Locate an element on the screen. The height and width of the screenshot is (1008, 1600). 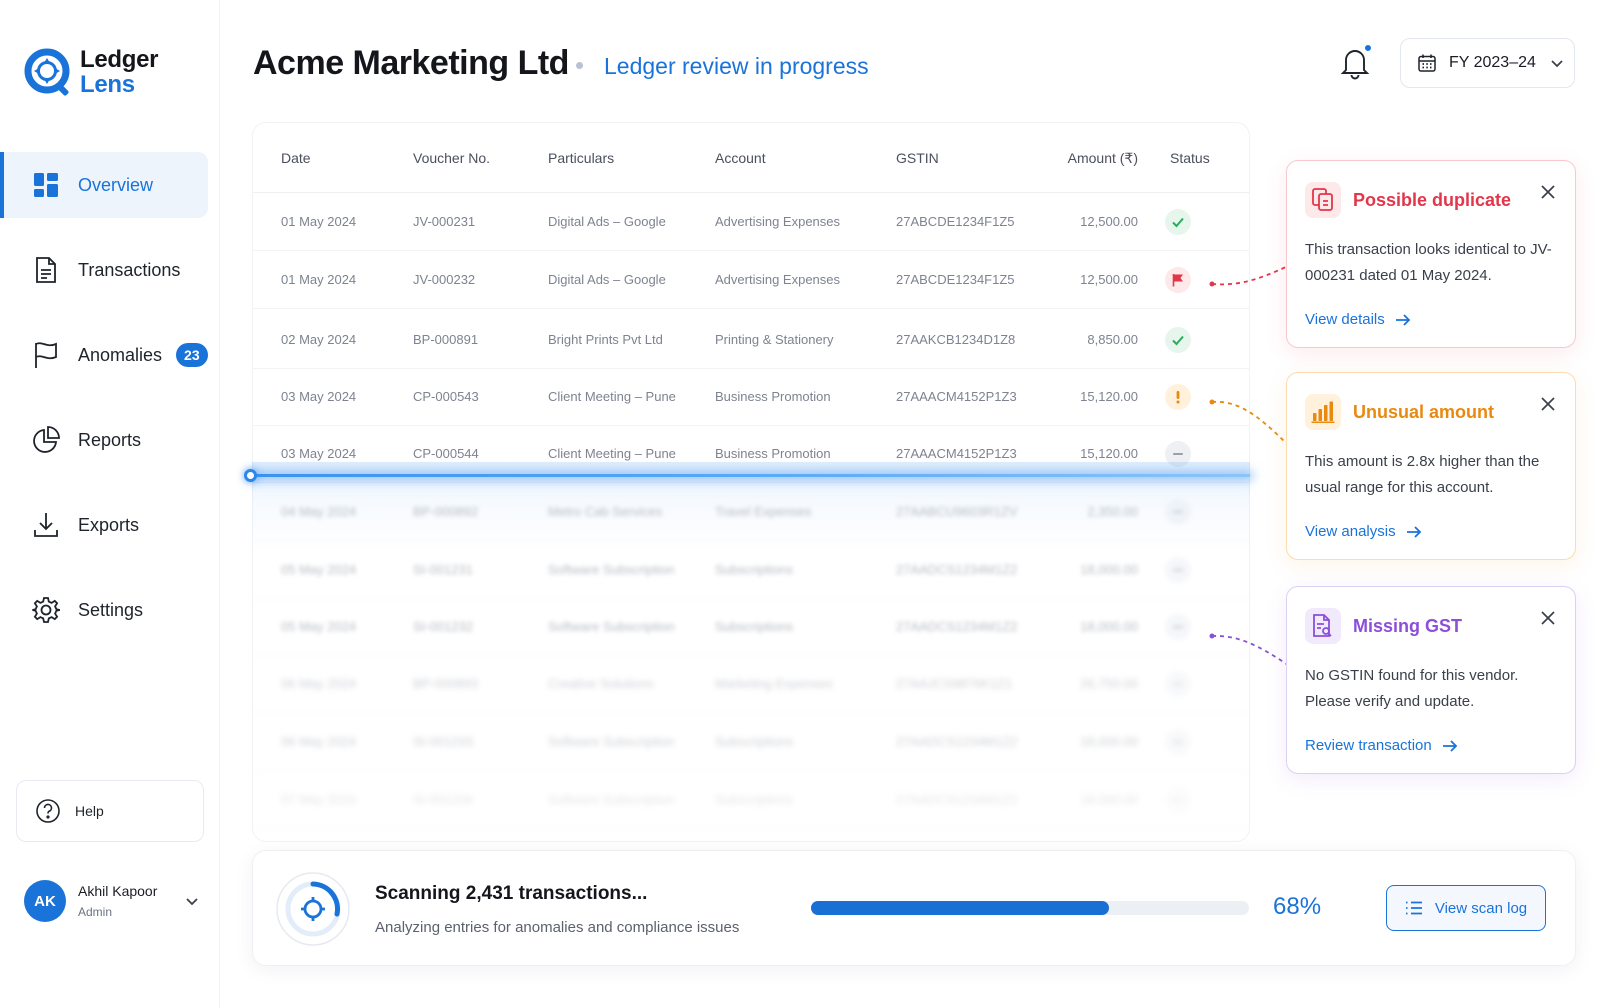
cell-gstin: 27AAACM4152P1Z3 is located at coordinates (956, 396).